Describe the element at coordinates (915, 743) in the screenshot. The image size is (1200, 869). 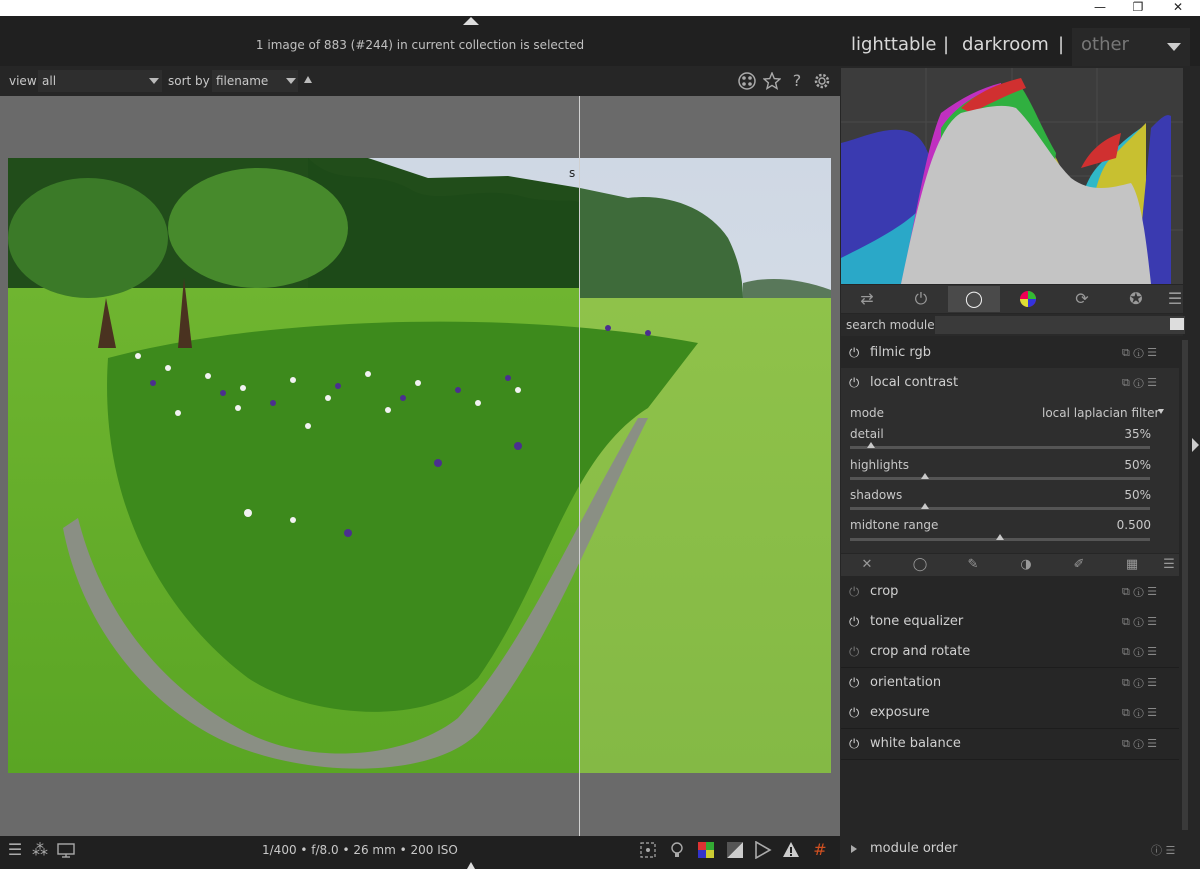
I see `module-label: white balance` at that location.